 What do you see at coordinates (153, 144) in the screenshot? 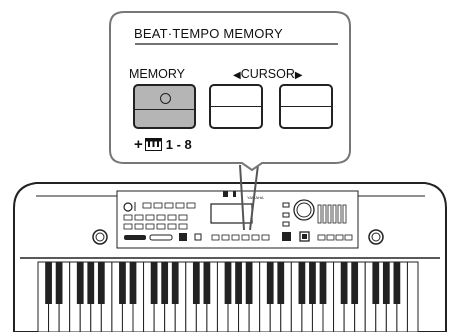
I see `keyboard-keys-icon` at bounding box center [153, 144].